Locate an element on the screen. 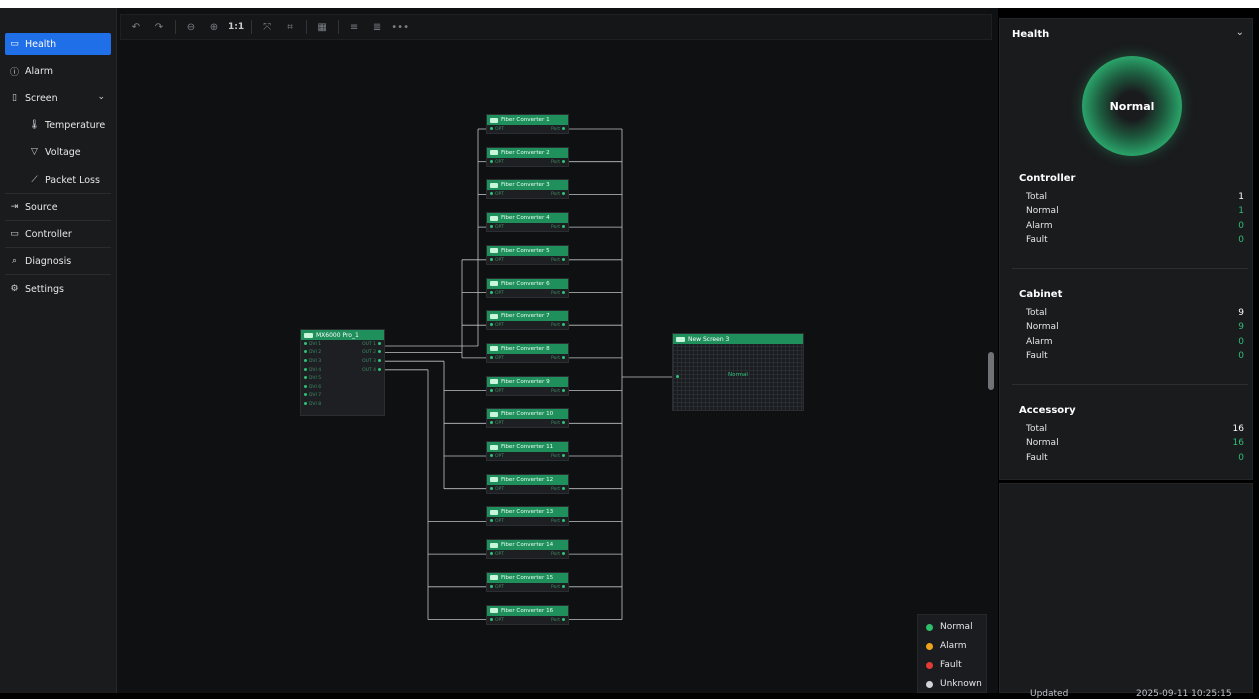  controller-output-port: OUT 2 is located at coordinates (371, 352).